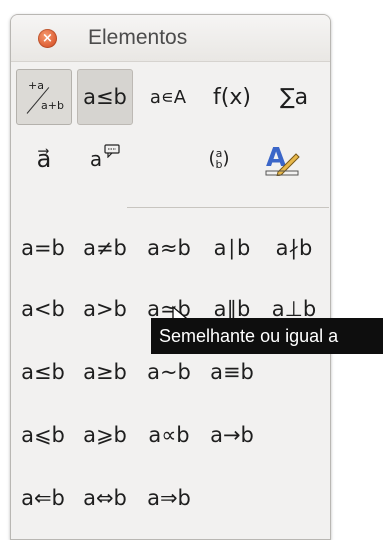 This screenshot has width=383, height=540. I want to click on symbol-label: a≥b, so click(105, 372).